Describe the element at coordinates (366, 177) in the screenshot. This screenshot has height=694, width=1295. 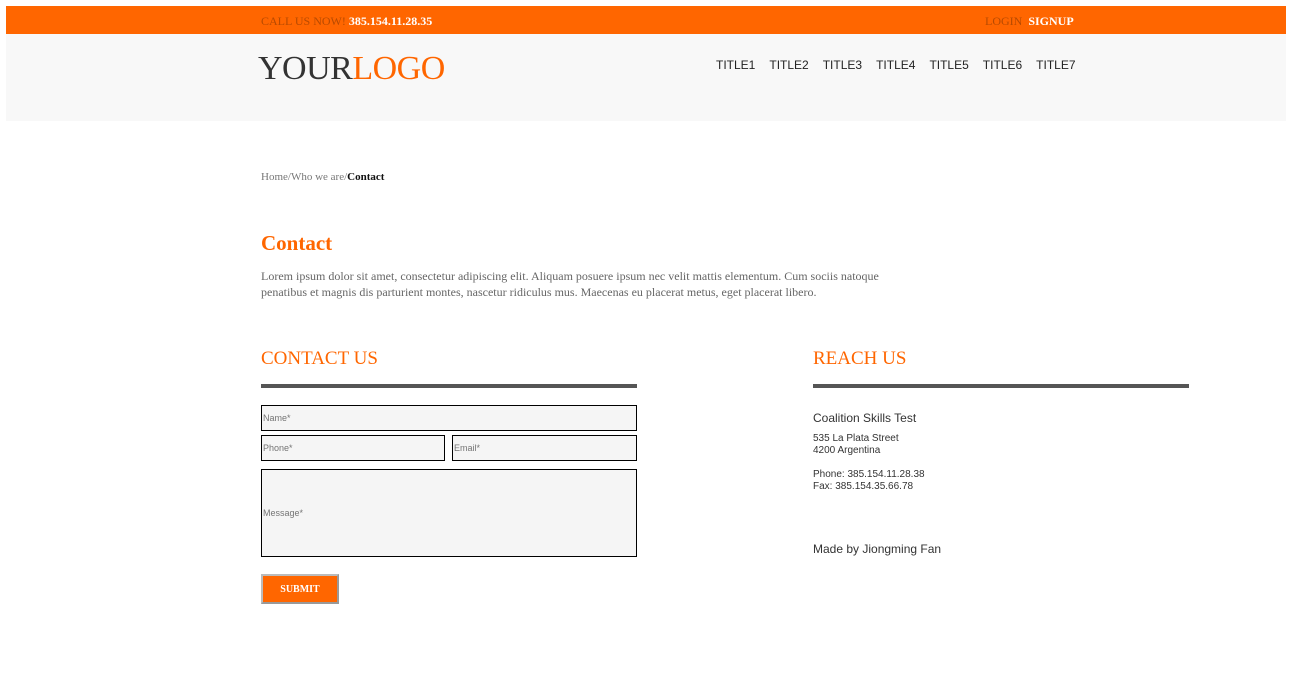
I see `breadcrumb-current: Contact` at that location.